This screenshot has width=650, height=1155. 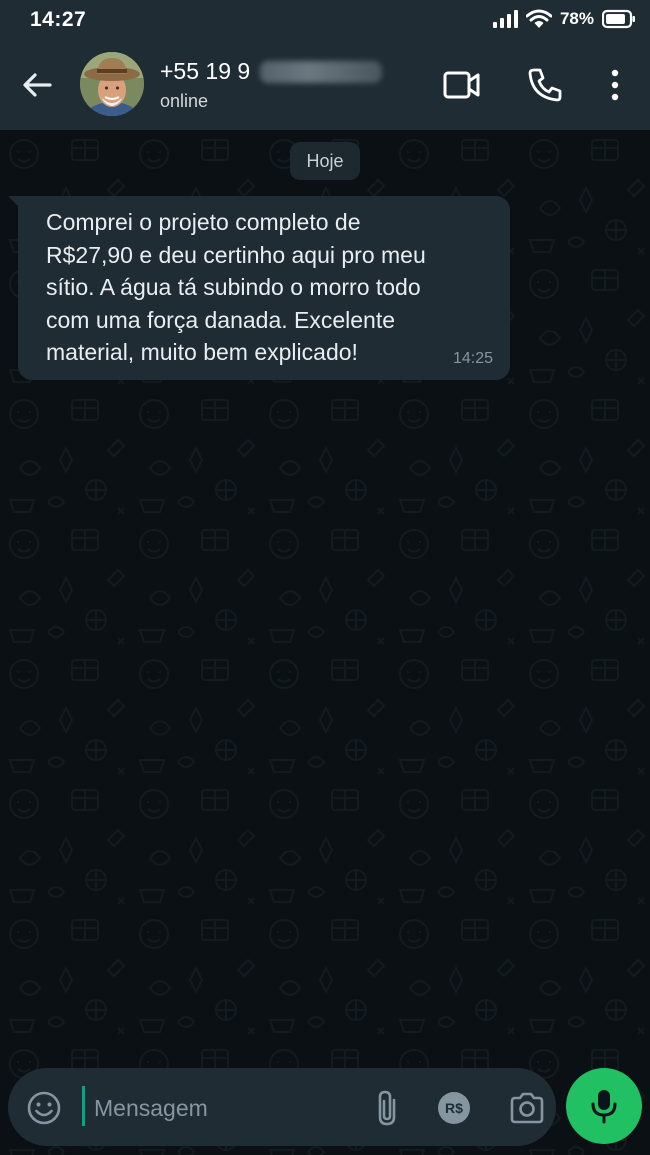 What do you see at coordinates (37, 85) in the screenshot?
I see `back-arrow-icon` at bounding box center [37, 85].